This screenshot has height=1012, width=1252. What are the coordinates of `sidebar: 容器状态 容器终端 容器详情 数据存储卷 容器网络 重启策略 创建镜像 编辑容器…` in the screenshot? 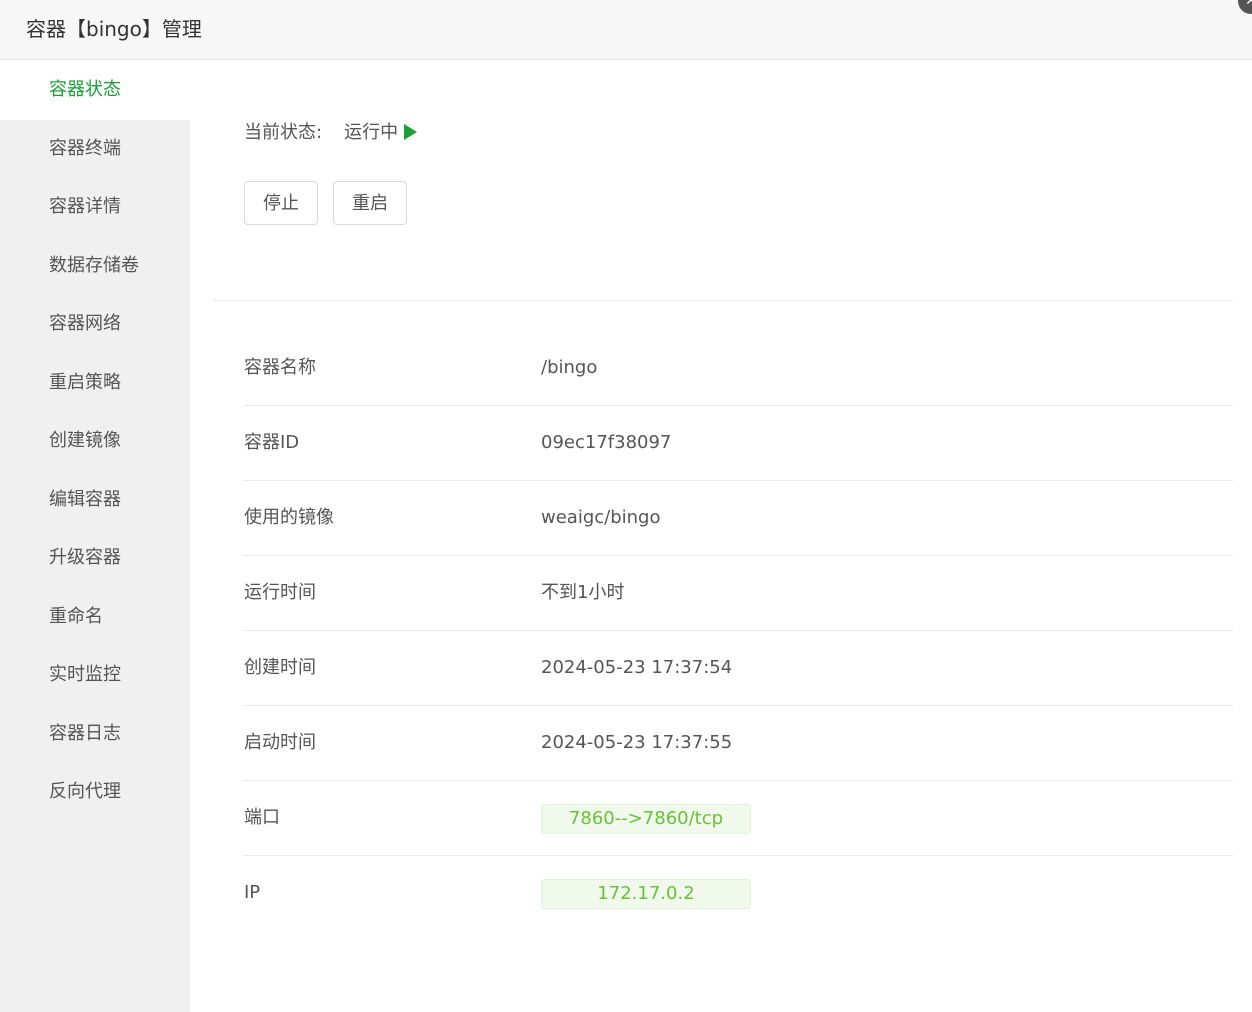 It's located at (95, 536).